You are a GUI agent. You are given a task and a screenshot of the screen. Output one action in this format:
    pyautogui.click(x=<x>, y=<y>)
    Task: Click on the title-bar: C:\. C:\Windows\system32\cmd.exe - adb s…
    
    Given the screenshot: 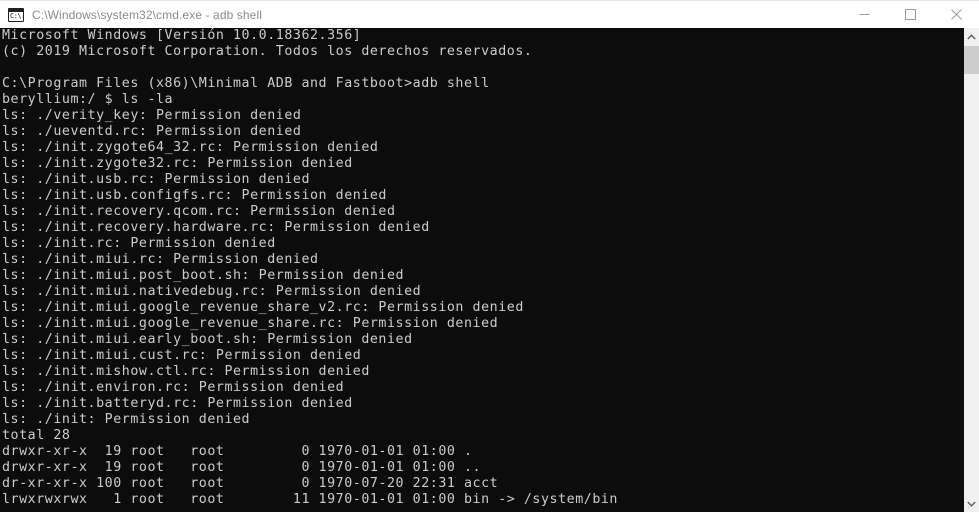 What is the action you would take?
    pyautogui.click(x=489, y=14)
    